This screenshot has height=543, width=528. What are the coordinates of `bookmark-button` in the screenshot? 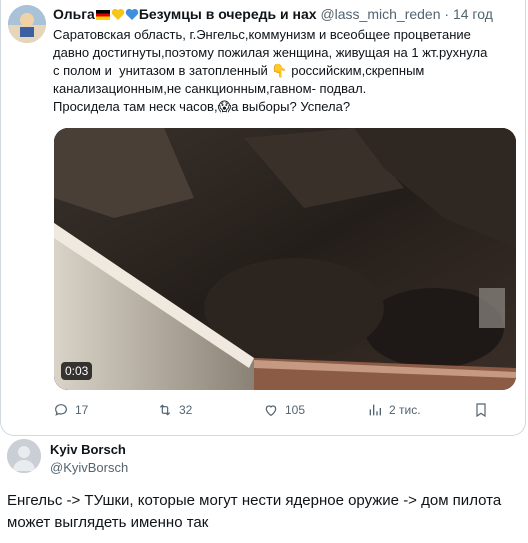 It's located at (481, 410).